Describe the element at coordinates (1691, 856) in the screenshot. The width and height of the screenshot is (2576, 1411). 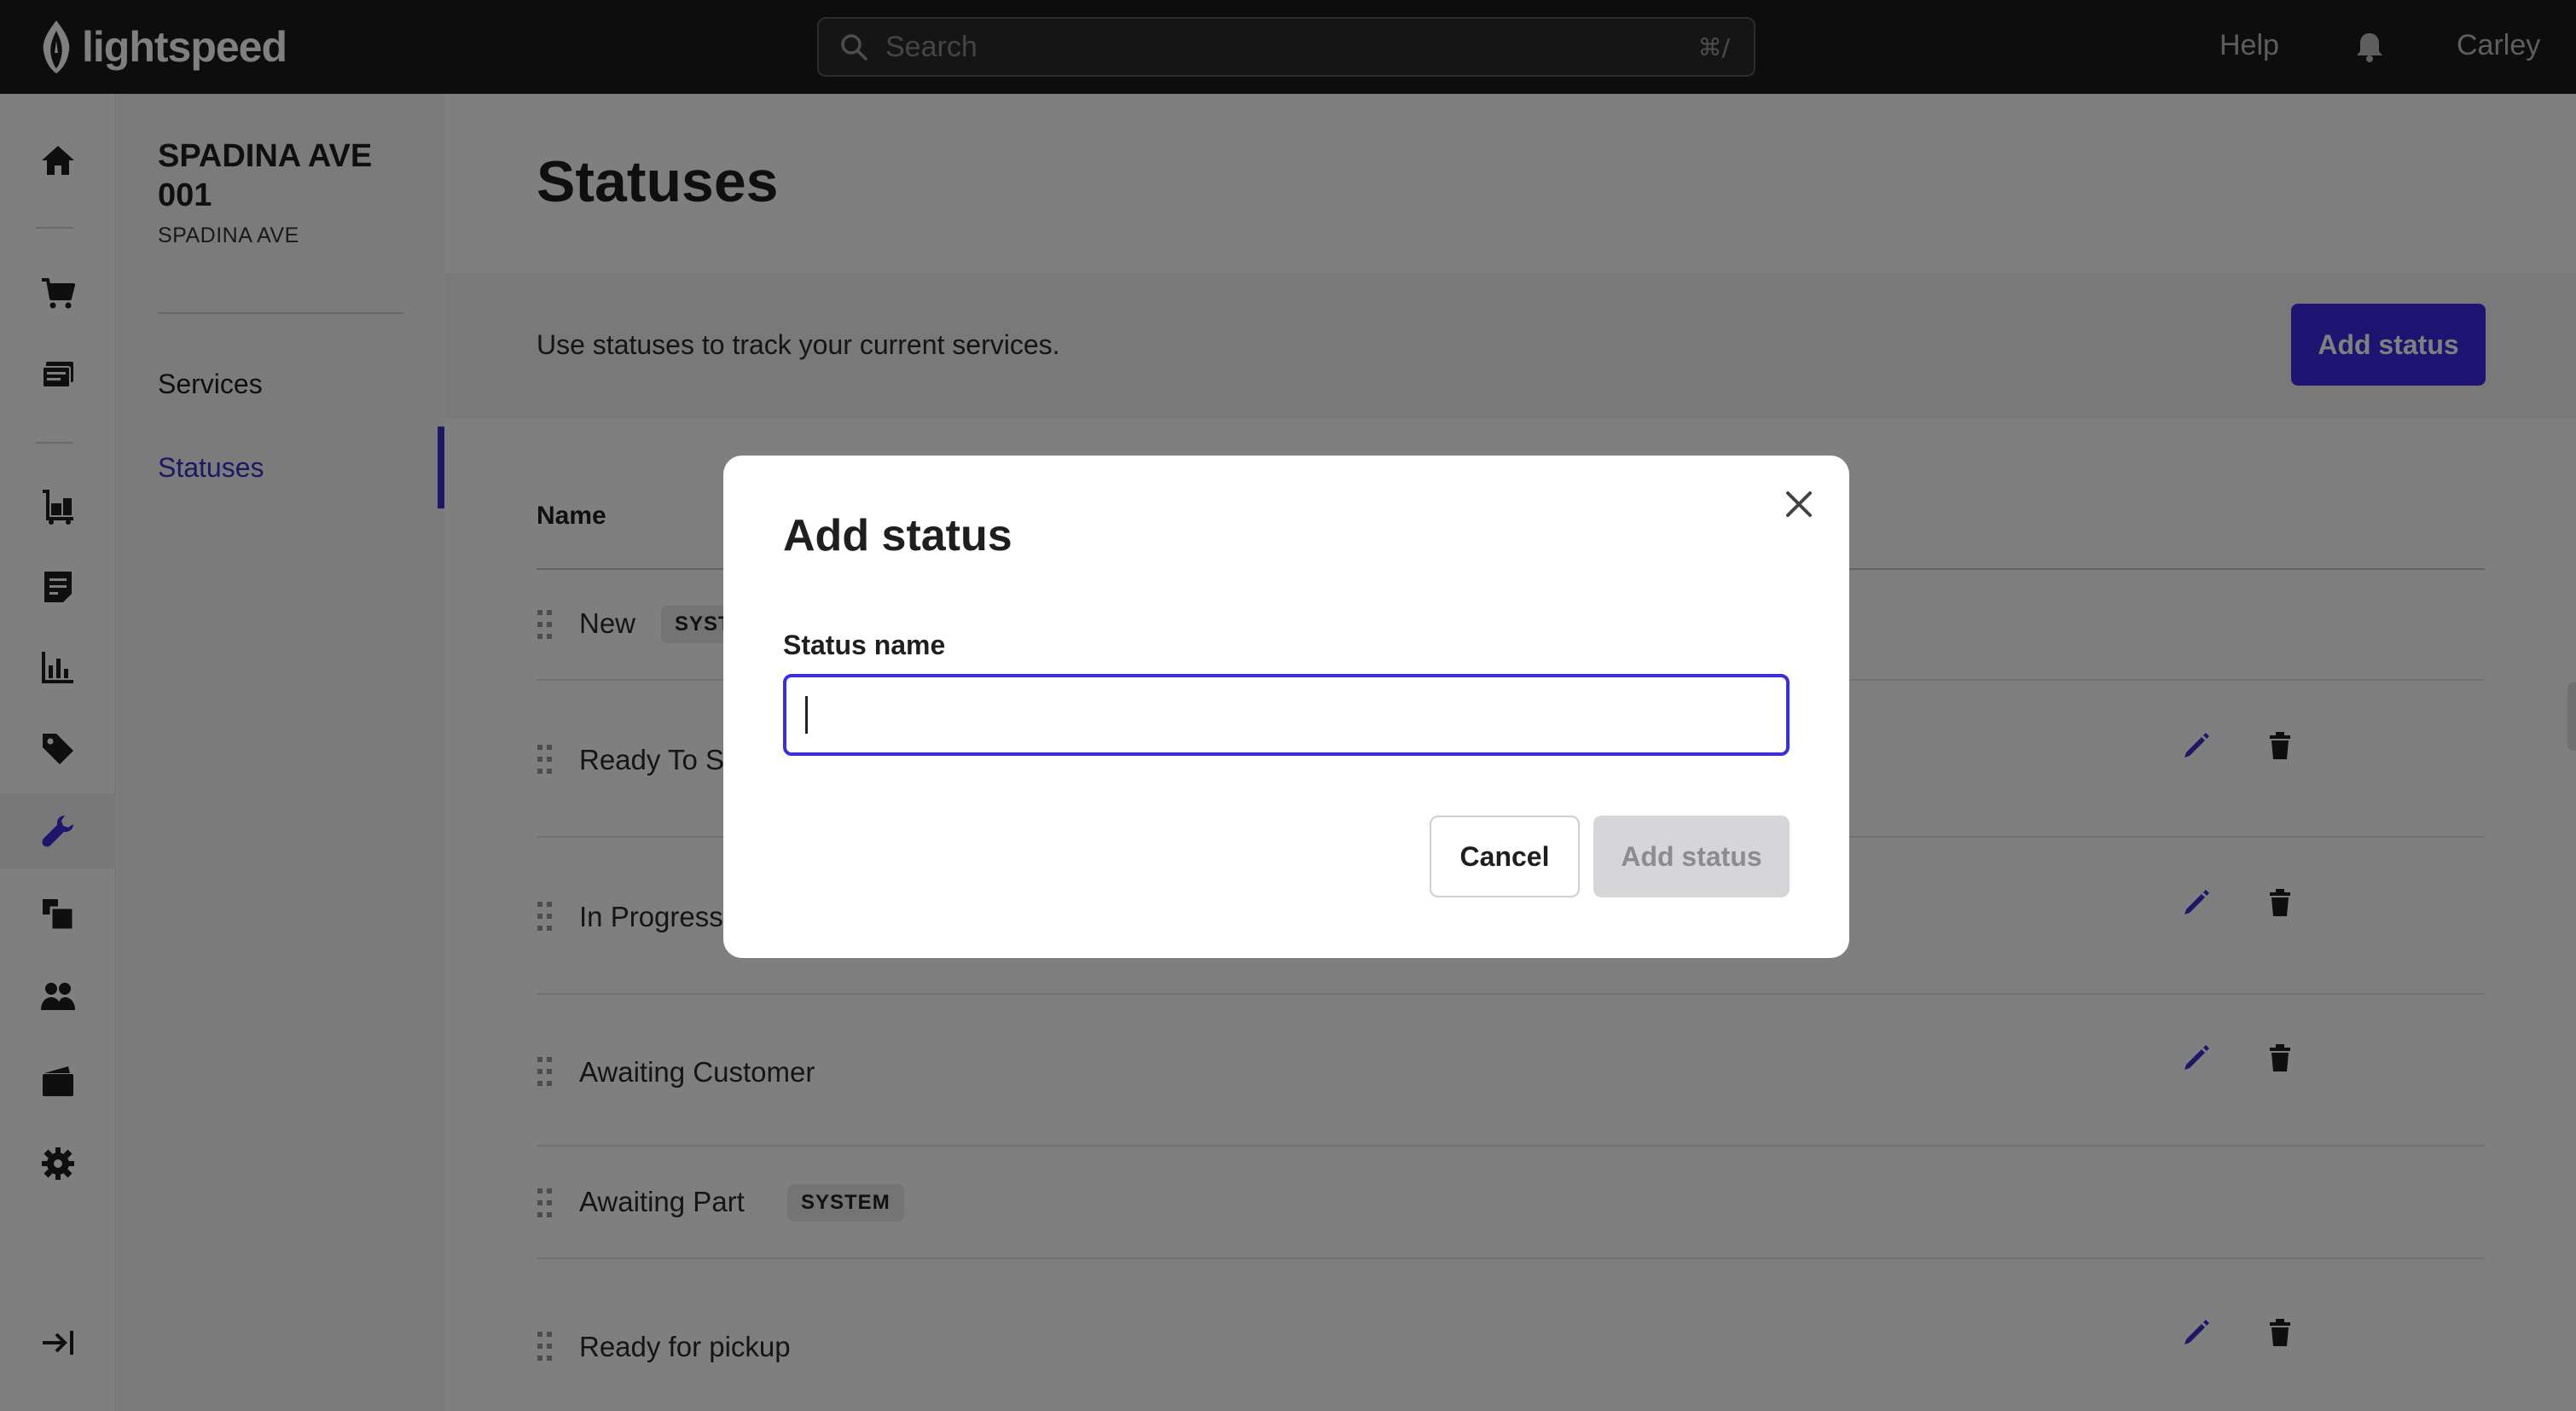
I see `submit-add-status-button: Add status` at that location.